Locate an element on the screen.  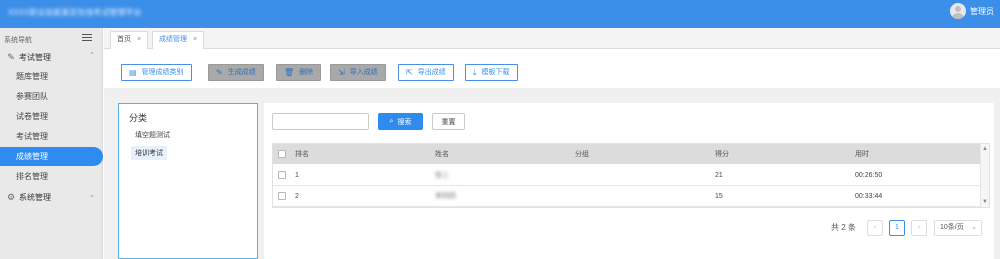
pencil-icon: ✎ is located at coordinates (219, 72).